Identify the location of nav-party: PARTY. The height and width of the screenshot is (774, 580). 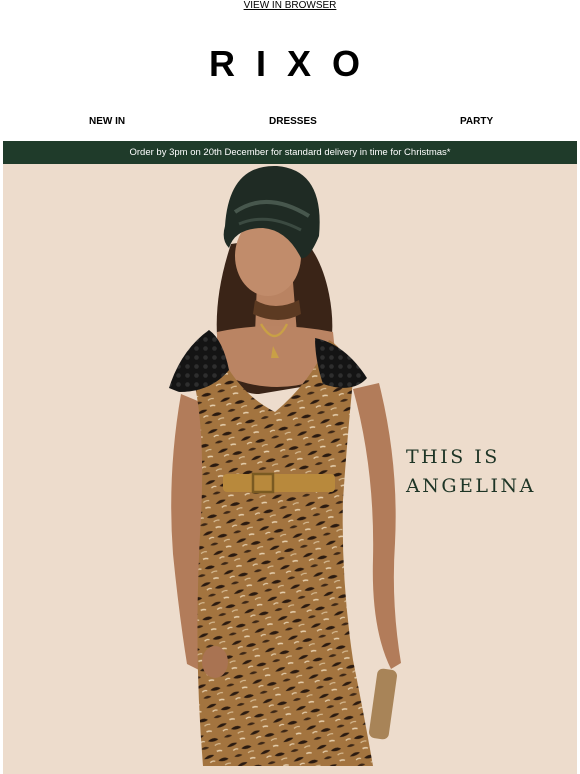
(476, 122).